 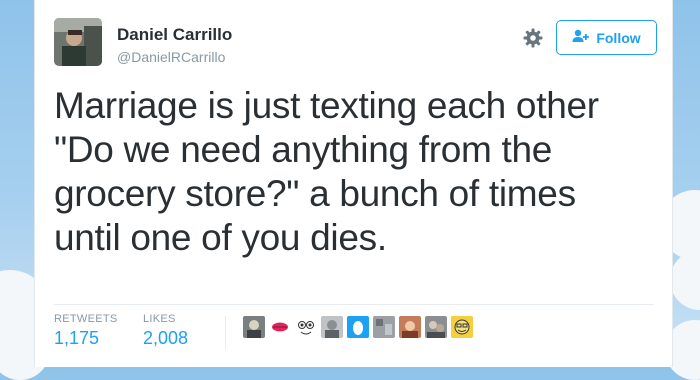 What do you see at coordinates (315, 193) in the screenshot?
I see `tweet-text-line: grocery store?" a bunch of times` at bounding box center [315, 193].